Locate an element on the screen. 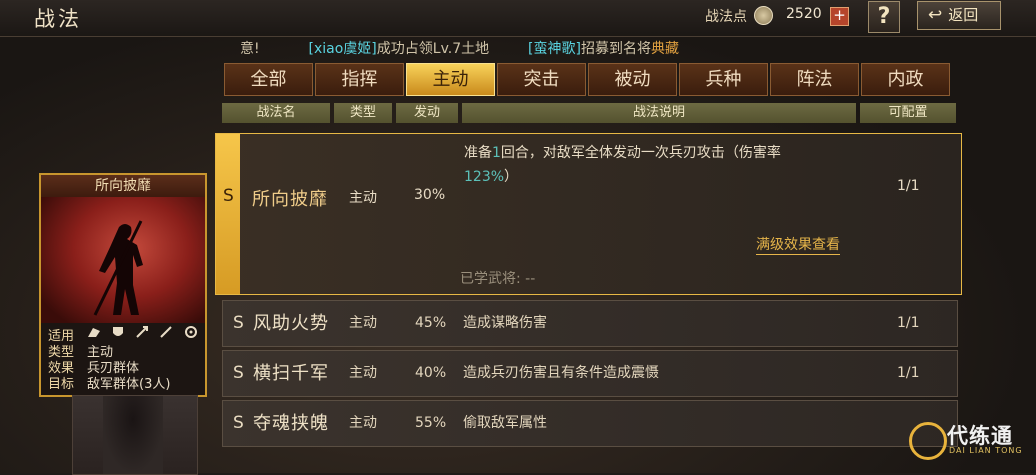  top-bar: 战法 战法点 2520 + ? ↩ 返回 is located at coordinates (518, 18).